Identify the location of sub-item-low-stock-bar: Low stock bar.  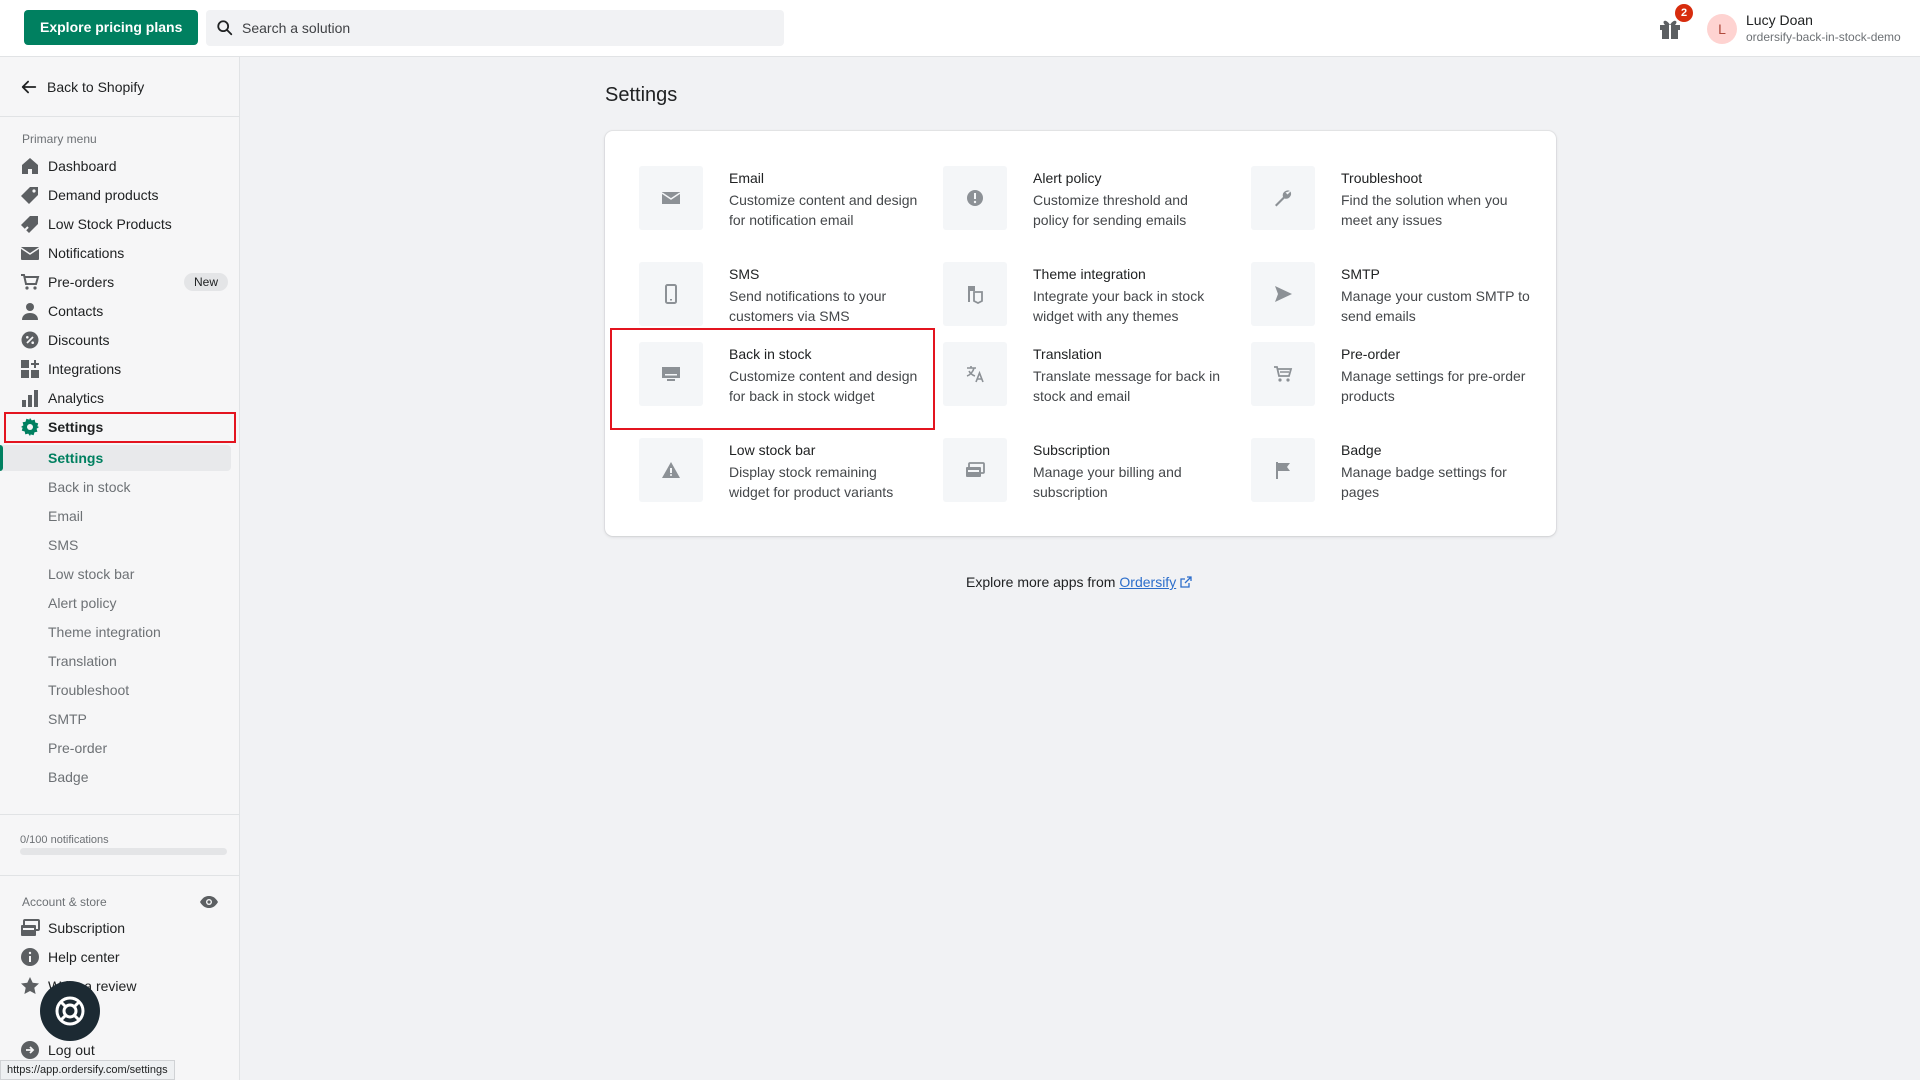
(91, 574).